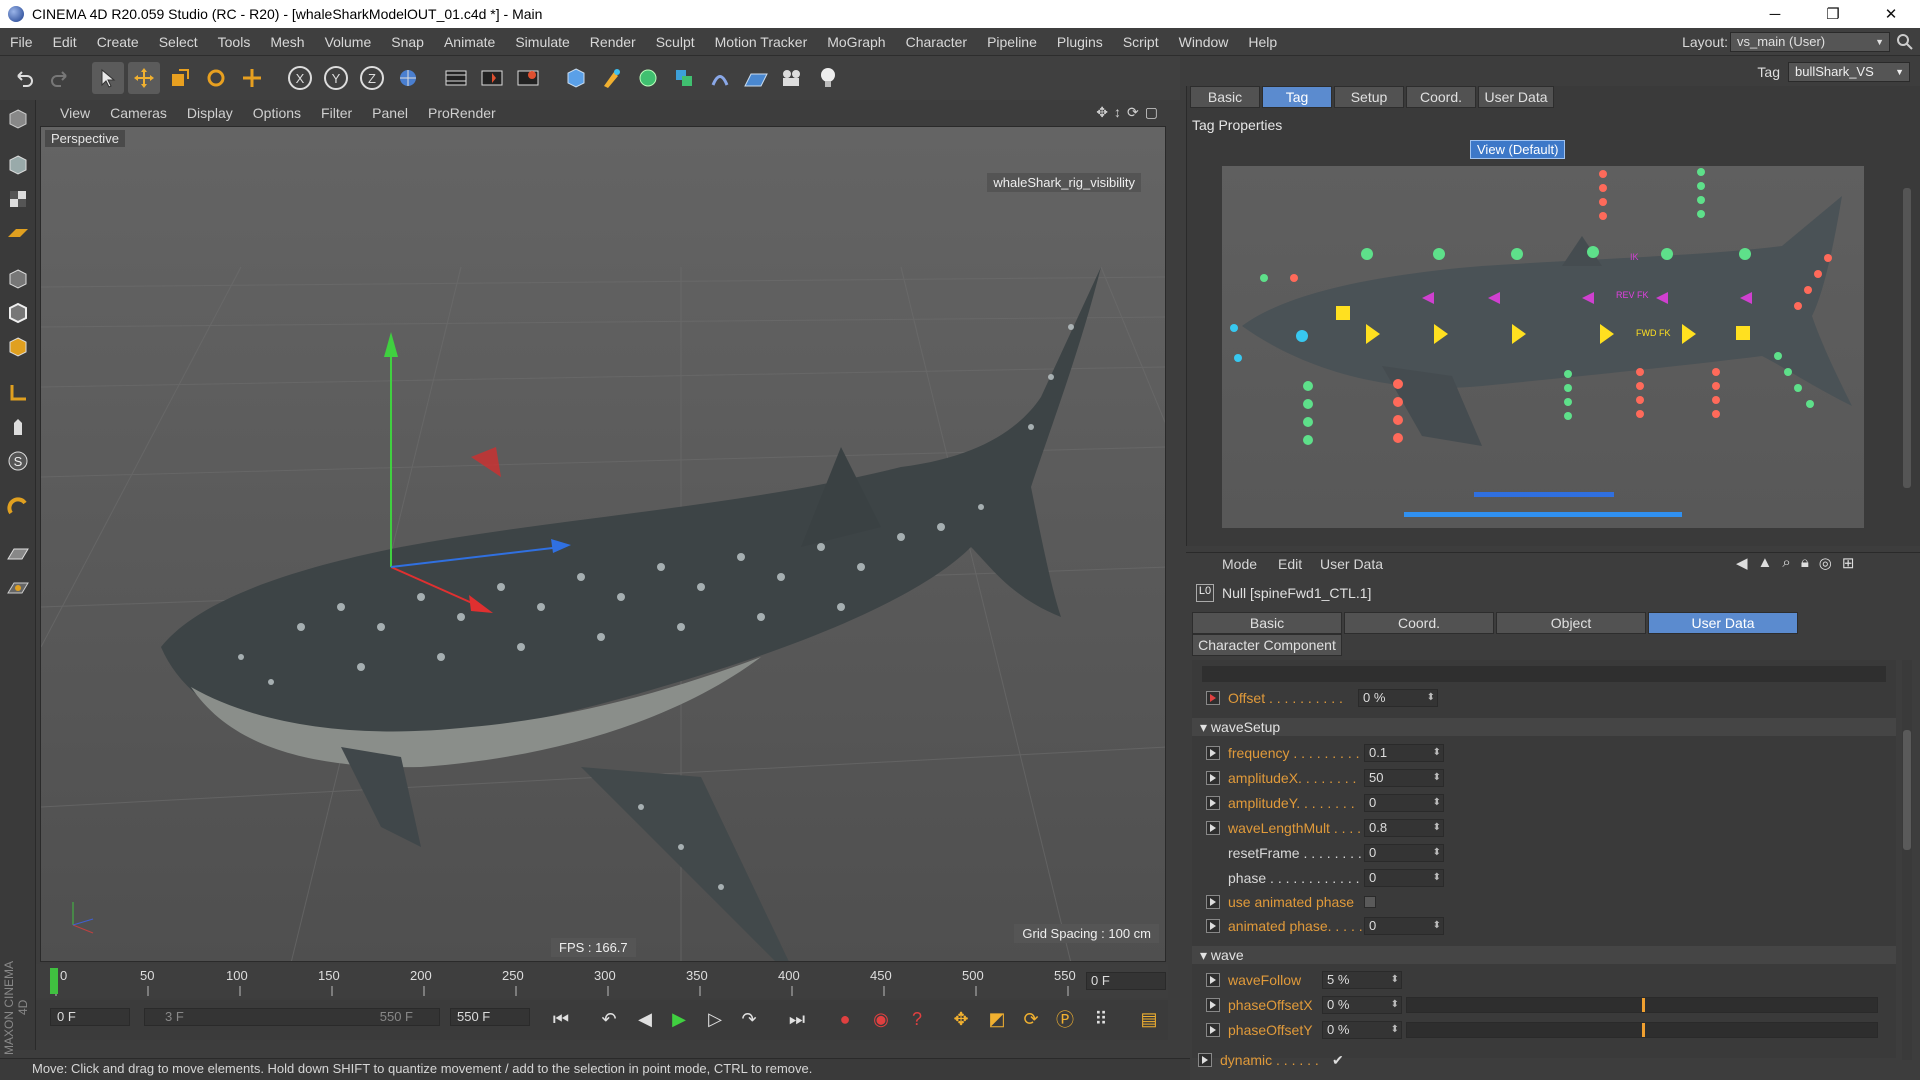 The height and width of the screenshot is (1080, 1920). What do you see at coordinates (407, 42) in the screenshot?
I see `menu-snap: Snap` at bounding box center [407, 42].